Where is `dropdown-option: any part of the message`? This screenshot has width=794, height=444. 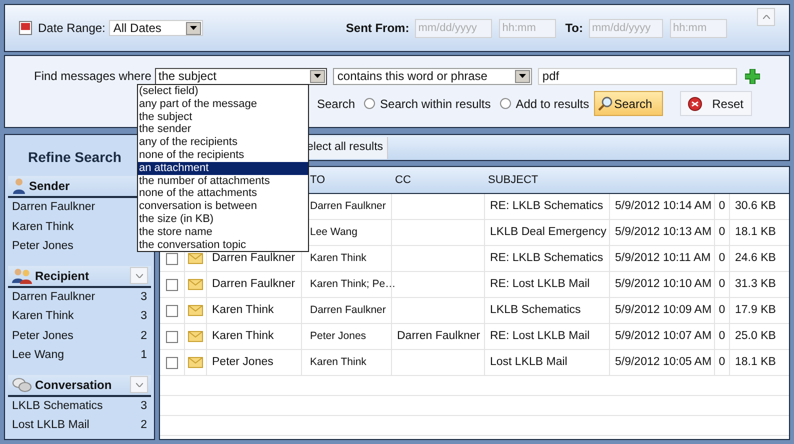
dropdown-option: any part of the message is located at coordinates (223, 104).